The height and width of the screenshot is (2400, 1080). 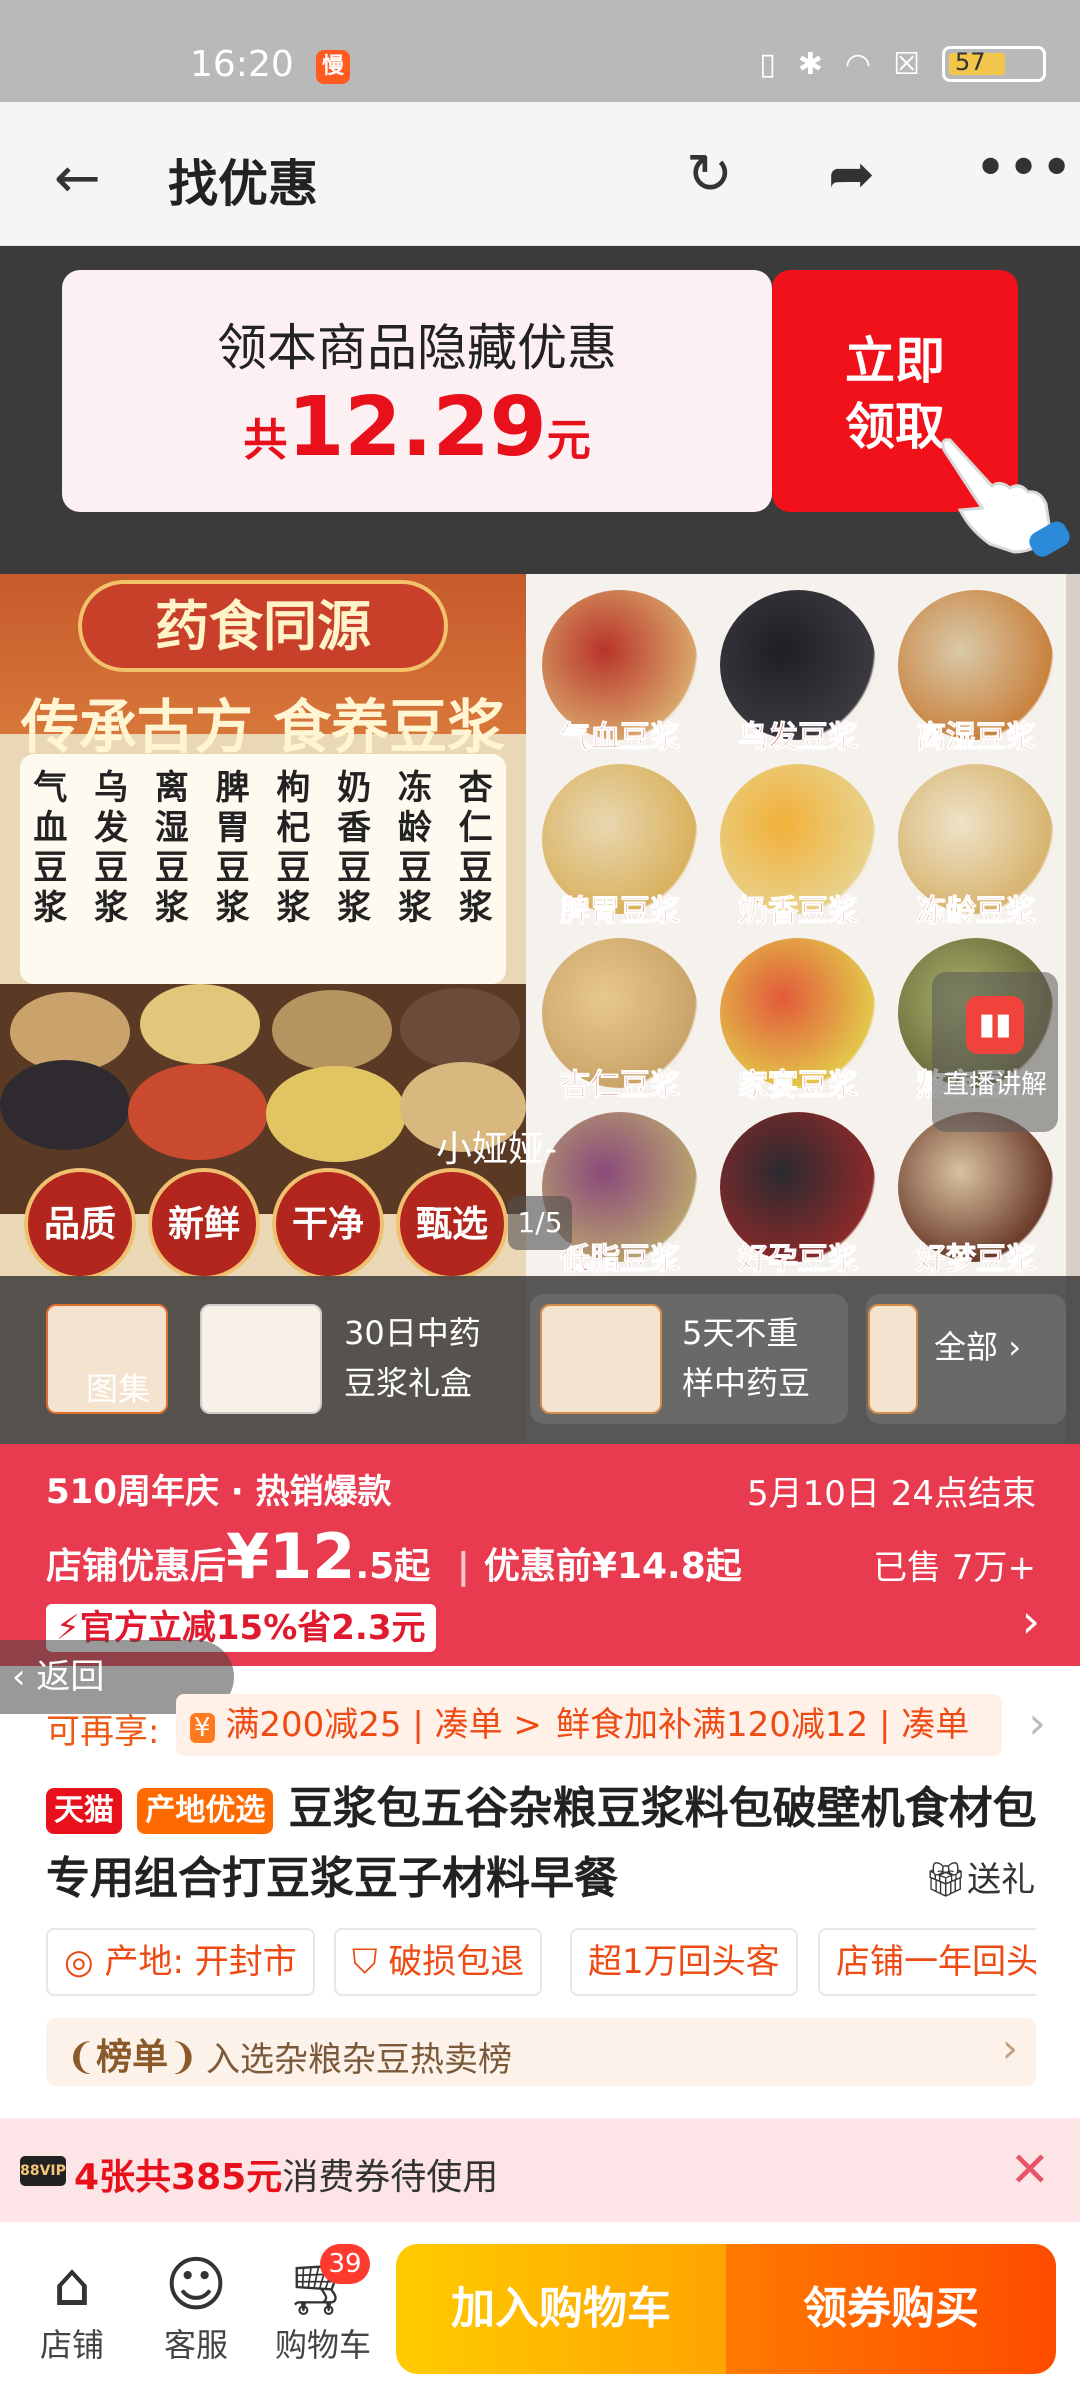 I want to click on status-bar: 16:20 慢 ▯ ✱ ◠ ☒ 57, so click(x=540, y=51).